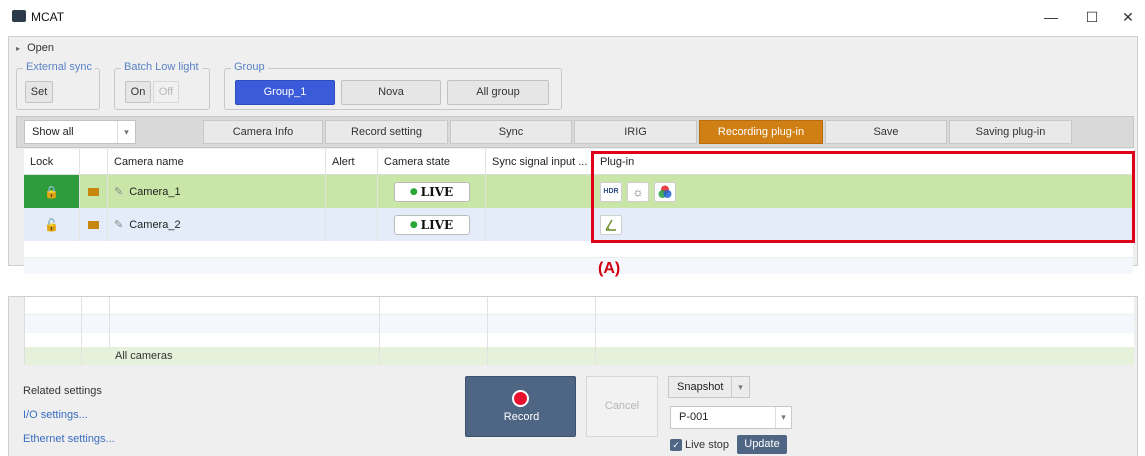  Describe the element at coordinates (39, 92) in the screenshot. I see `set-button: Set` at that location.